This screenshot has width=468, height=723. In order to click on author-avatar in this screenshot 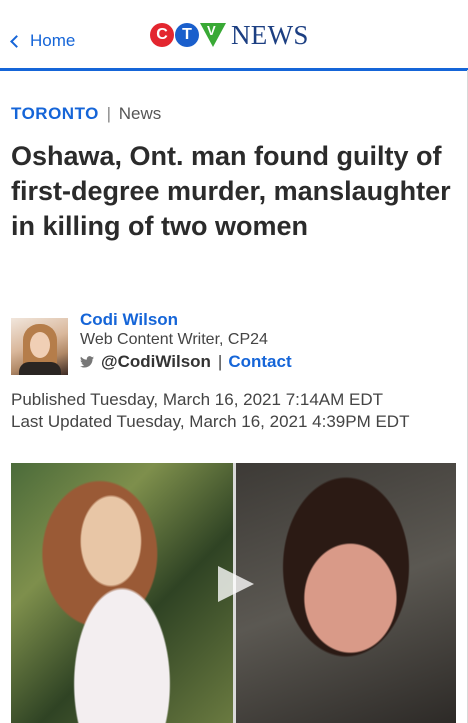, I will do `click(39, 346)`.